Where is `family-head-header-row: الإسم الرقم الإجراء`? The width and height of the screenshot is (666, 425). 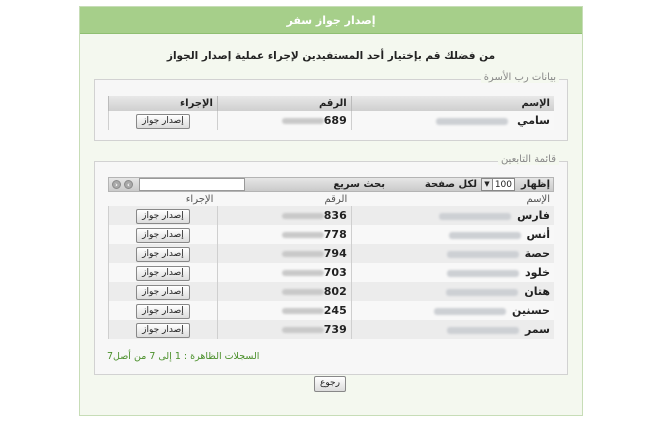
family-head-header-row: الإسم الرقم الإجراء is located at coordinates (331, 103).